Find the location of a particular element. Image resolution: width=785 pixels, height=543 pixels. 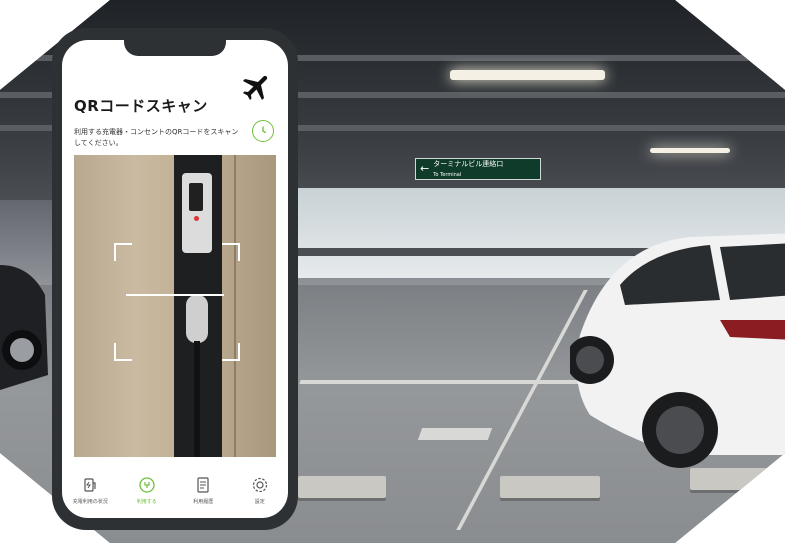

history-icon is located at coordinates (263, 131).